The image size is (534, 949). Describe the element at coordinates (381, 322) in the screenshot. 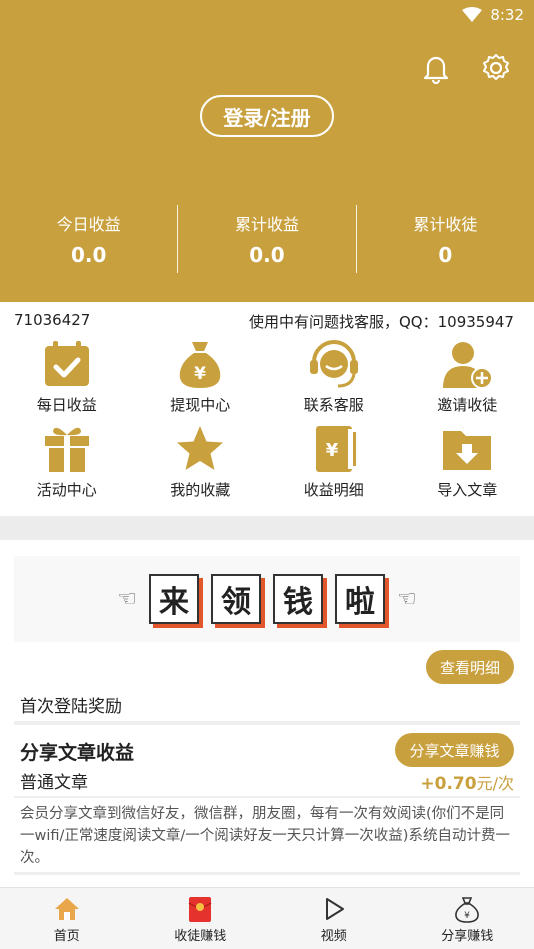

I see `notice-right: 使用中有问题找客服，QQ：10935947` at that location.